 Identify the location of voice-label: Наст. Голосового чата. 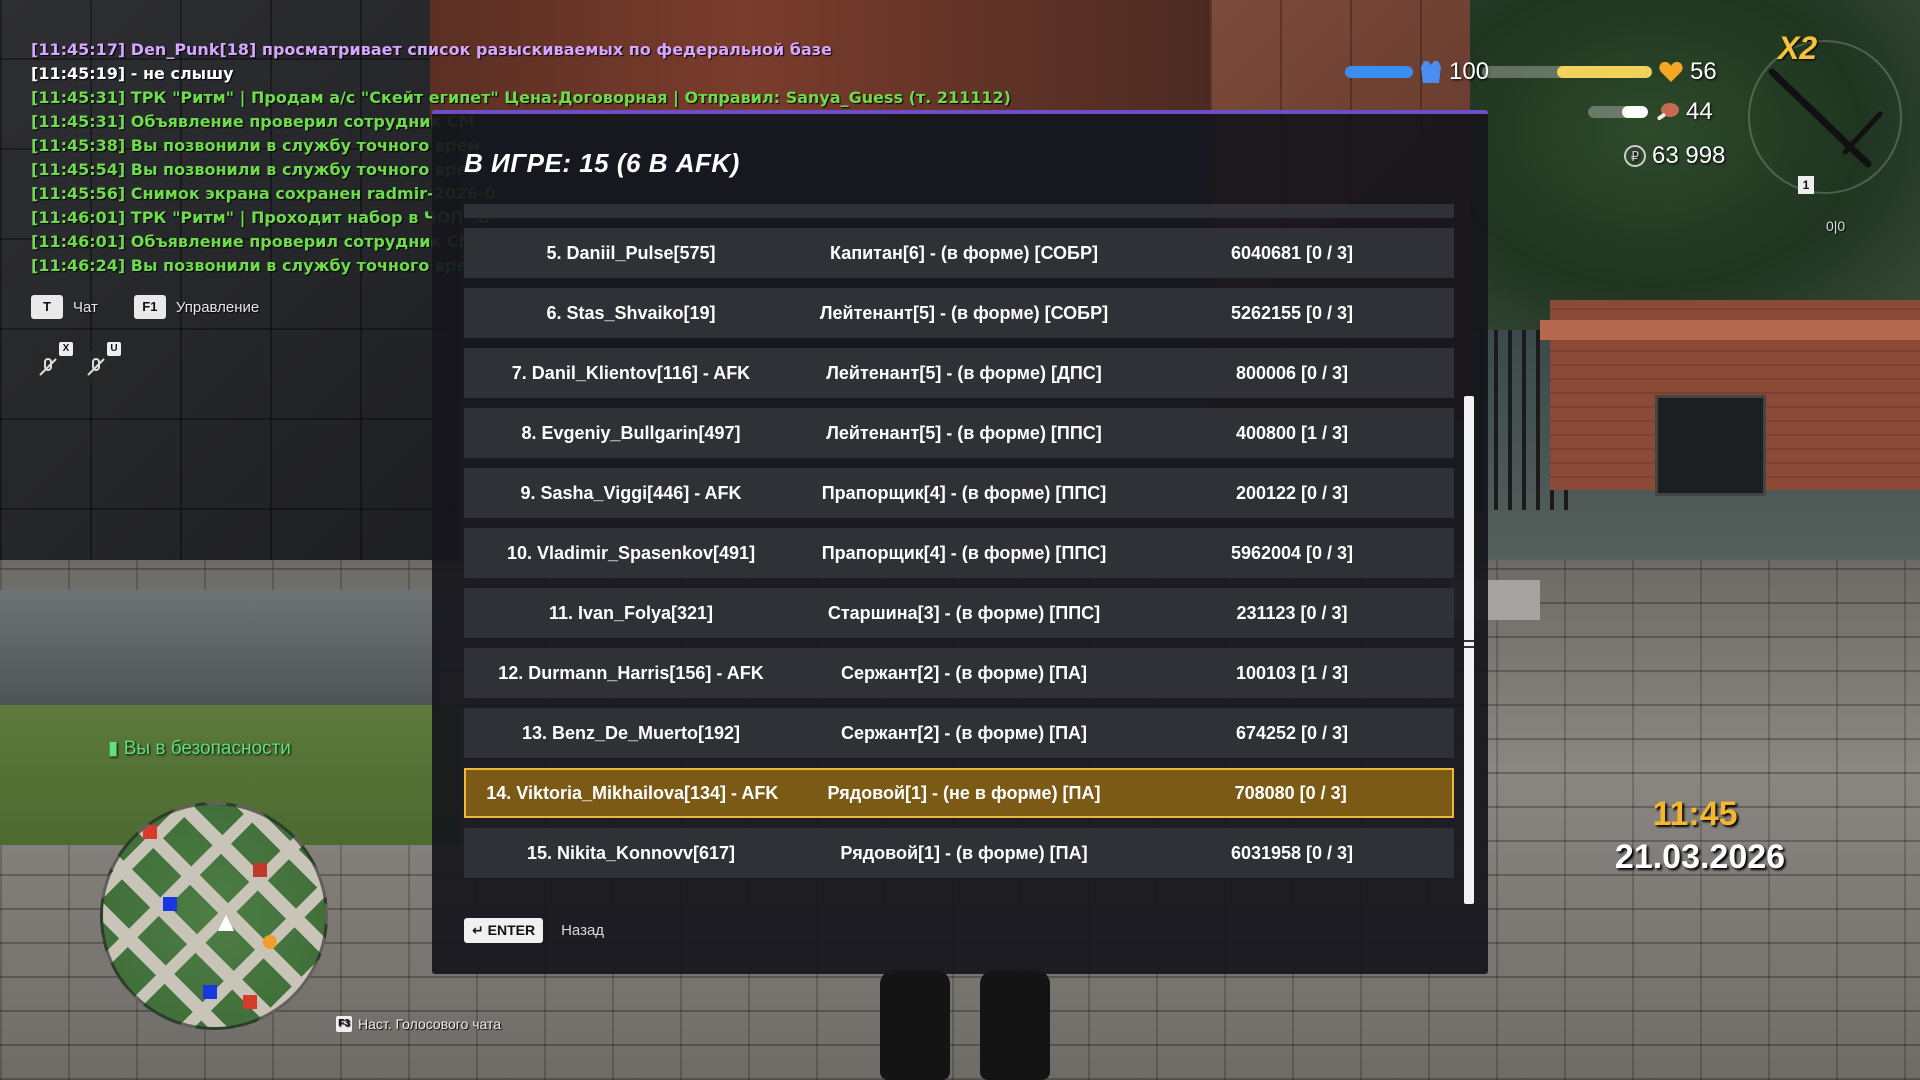
(430, 1024).